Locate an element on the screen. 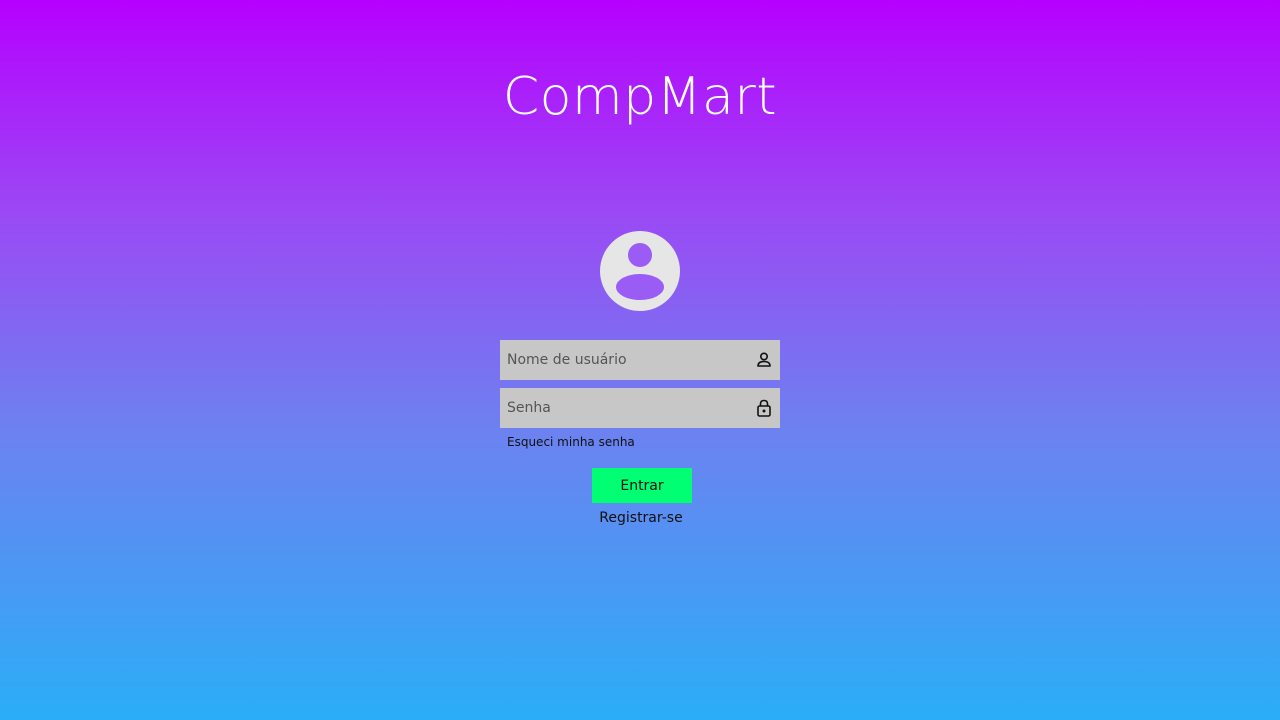  username-field is located at coordinates (640, 360).